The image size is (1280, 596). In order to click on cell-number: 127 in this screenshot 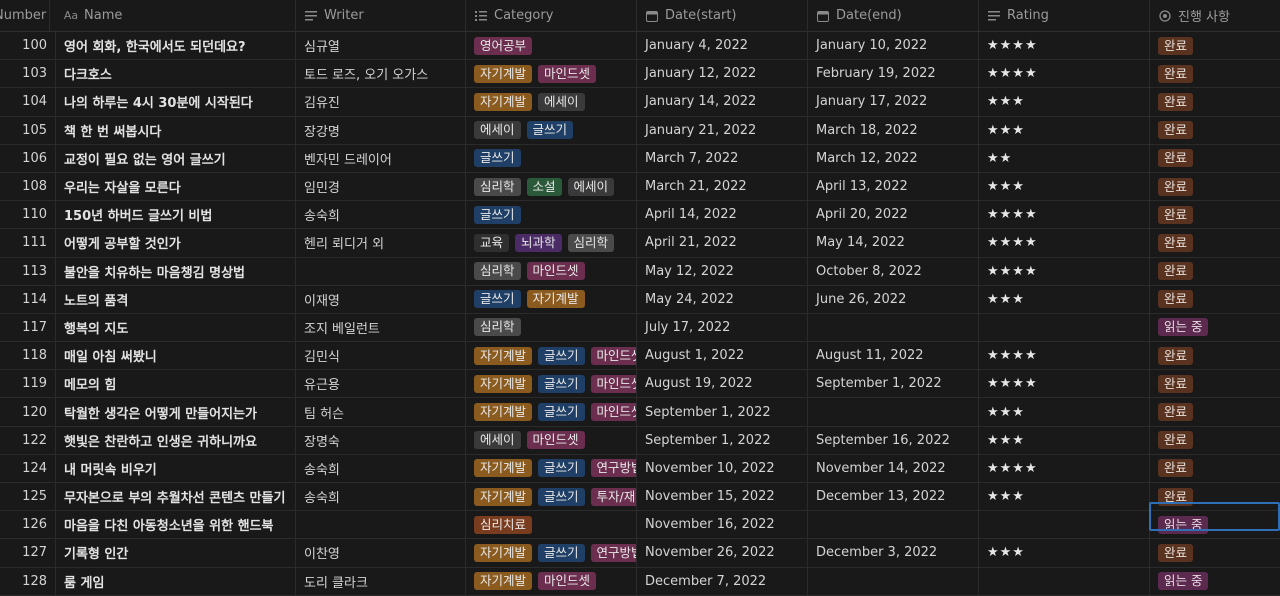, I will do `click(28, 553)`.